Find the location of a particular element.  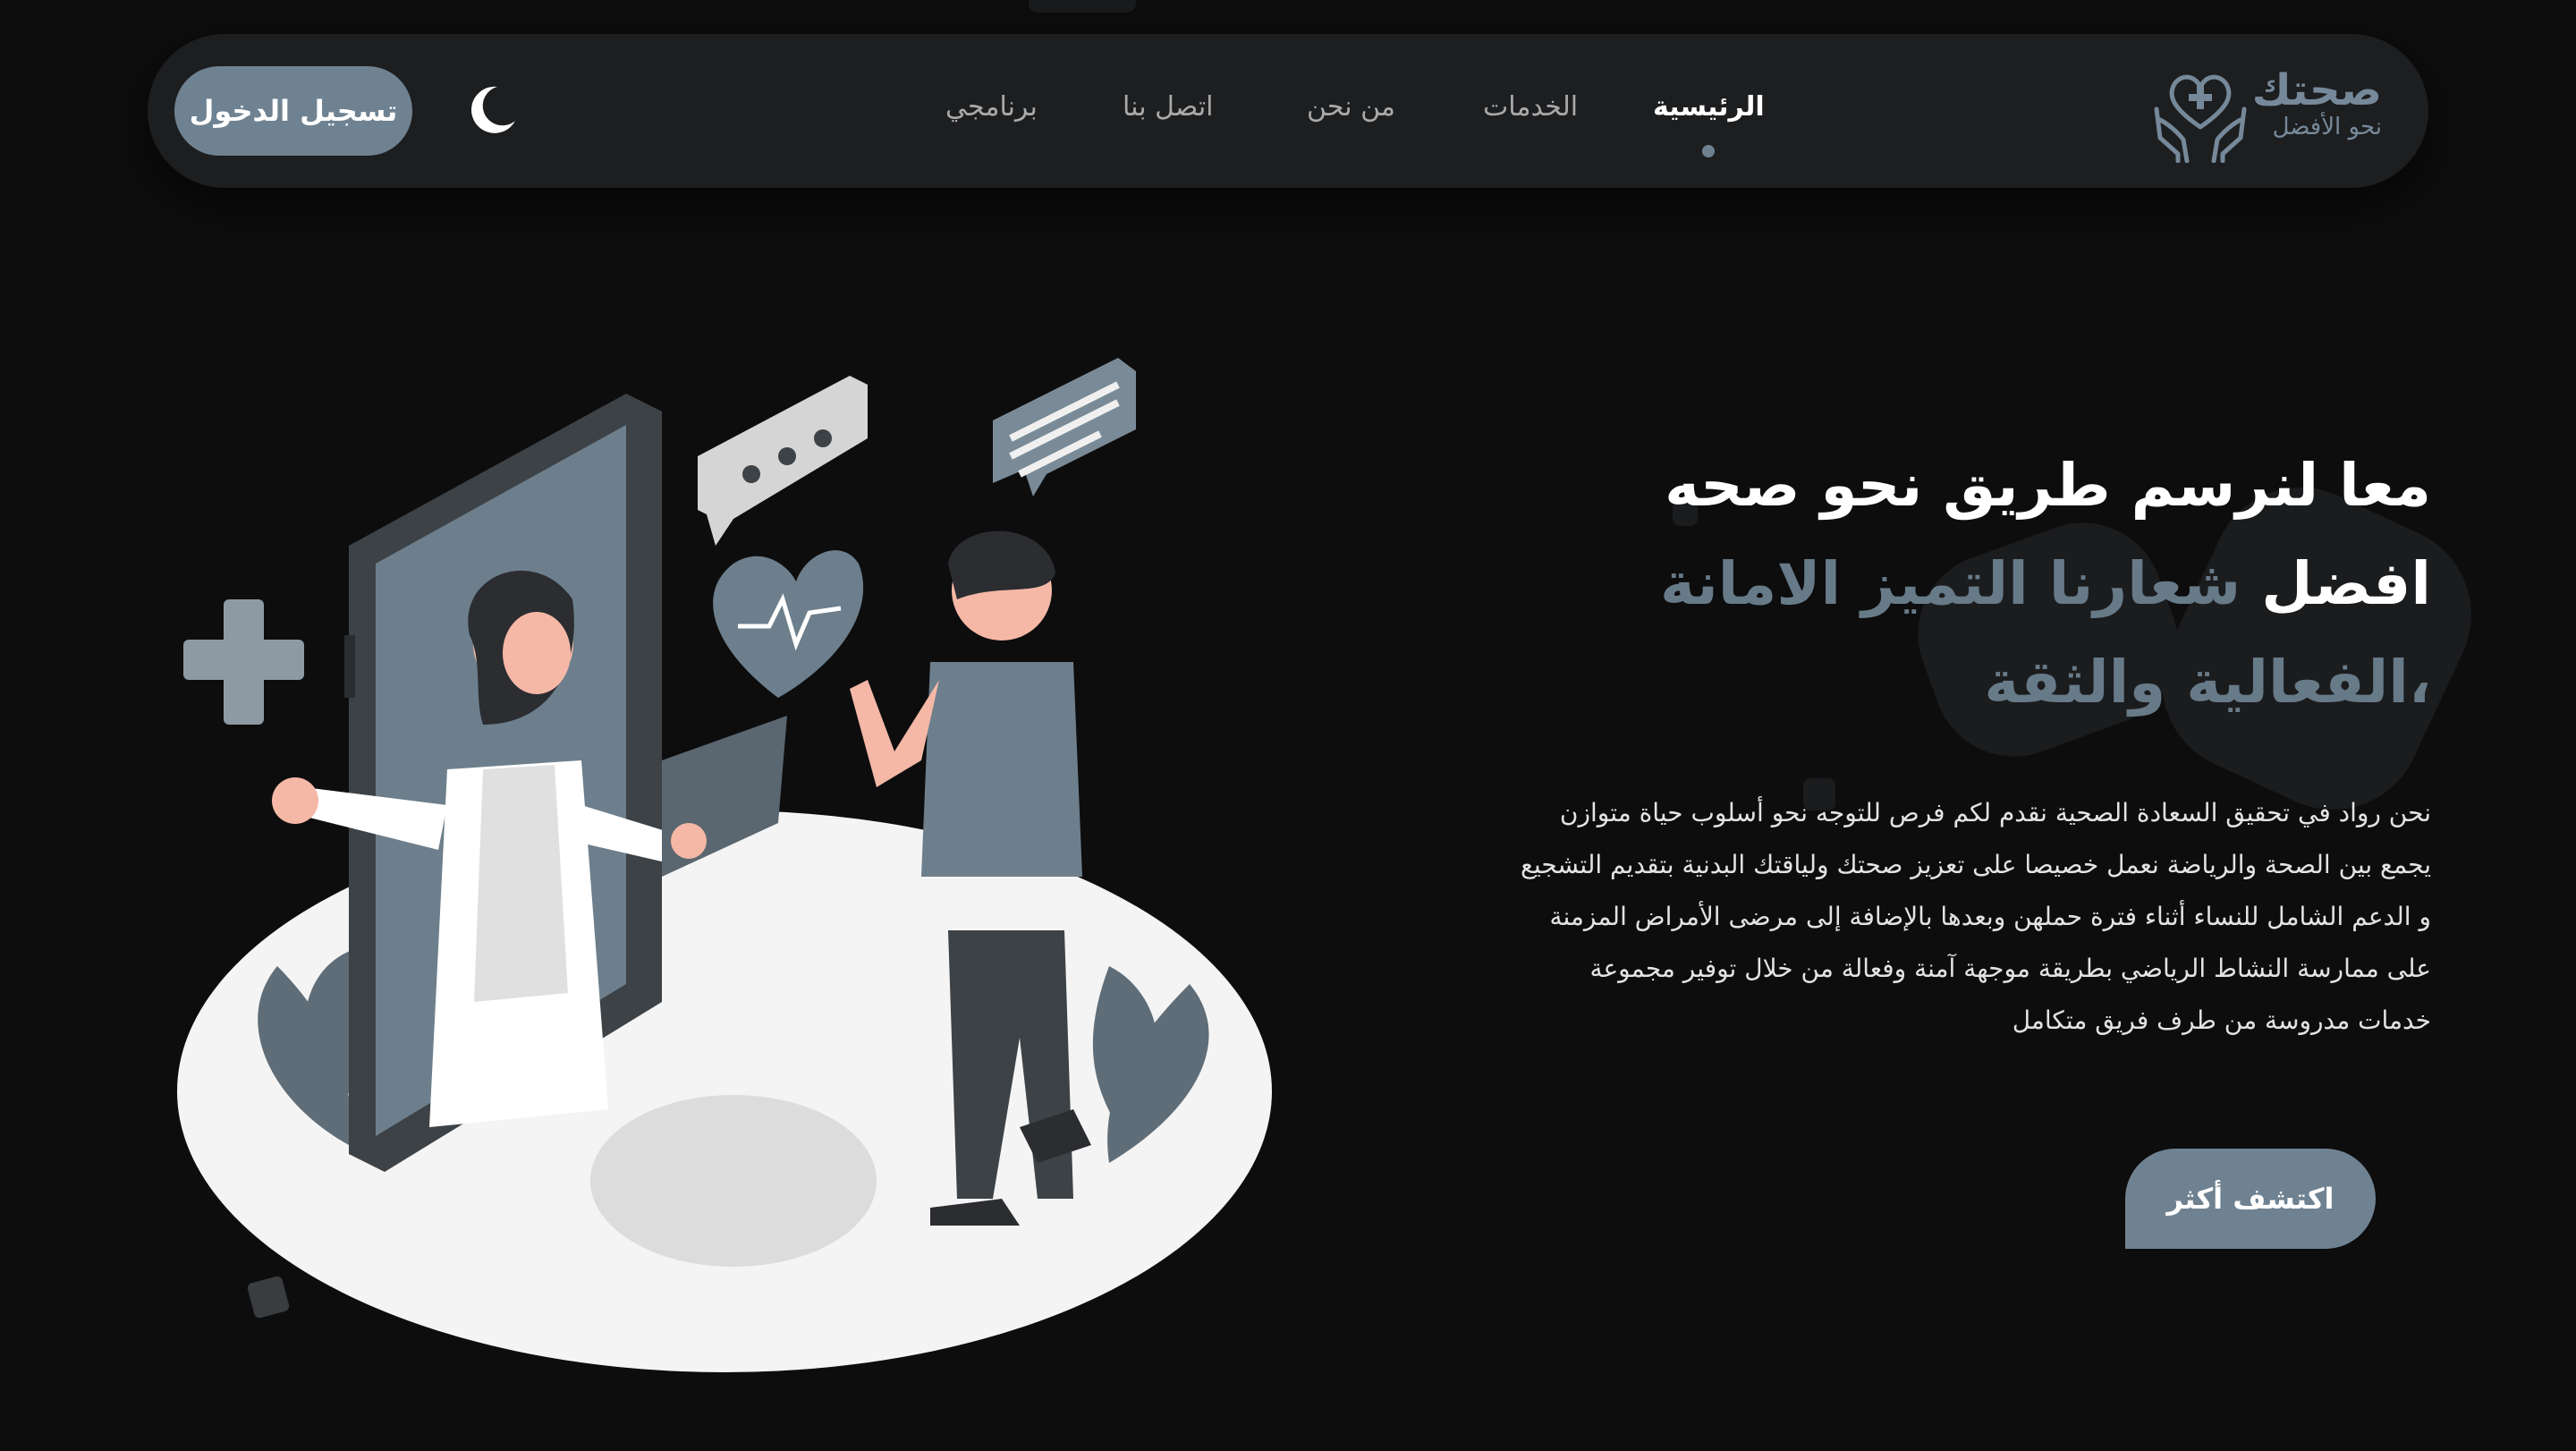

moon-icon is located at coordinates (492, 108).